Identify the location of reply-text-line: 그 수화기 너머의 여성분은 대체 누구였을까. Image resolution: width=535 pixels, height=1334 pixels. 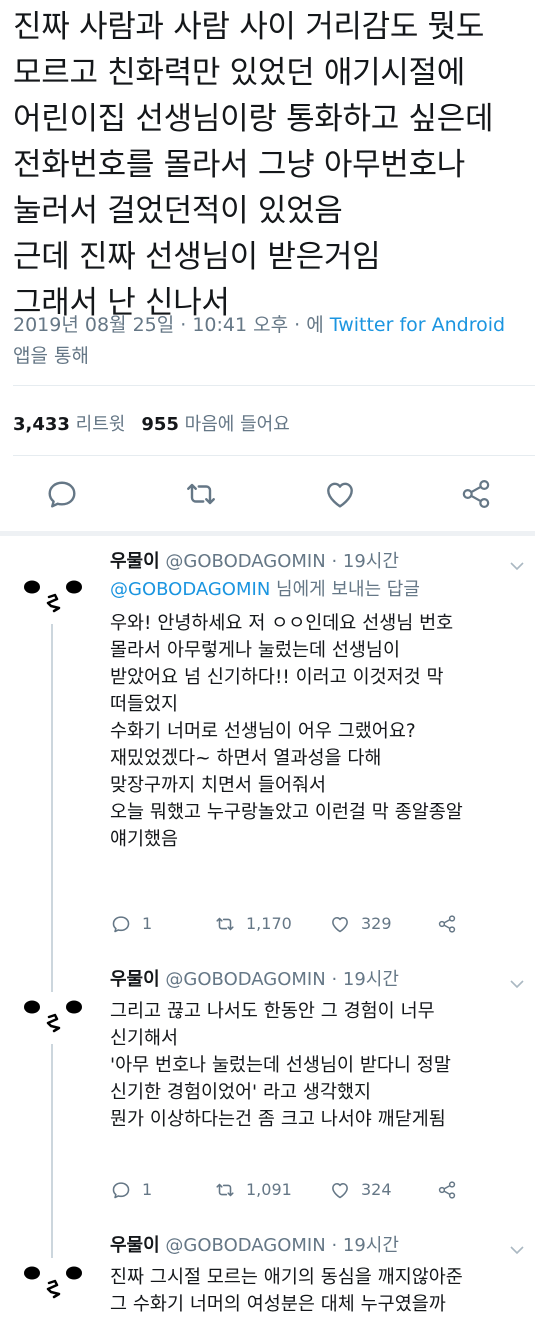
(278, 1304).